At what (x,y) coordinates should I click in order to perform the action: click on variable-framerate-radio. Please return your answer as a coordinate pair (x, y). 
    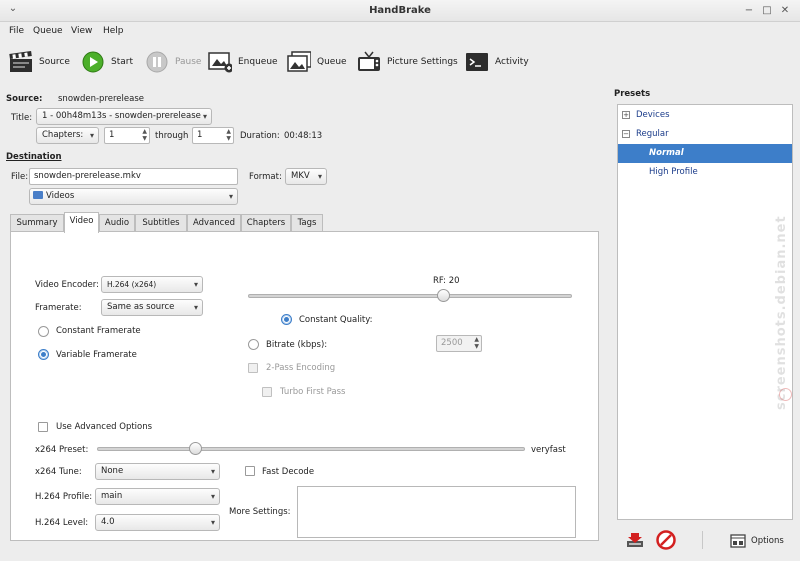
    Looking at the image, I should click on (43, 354).